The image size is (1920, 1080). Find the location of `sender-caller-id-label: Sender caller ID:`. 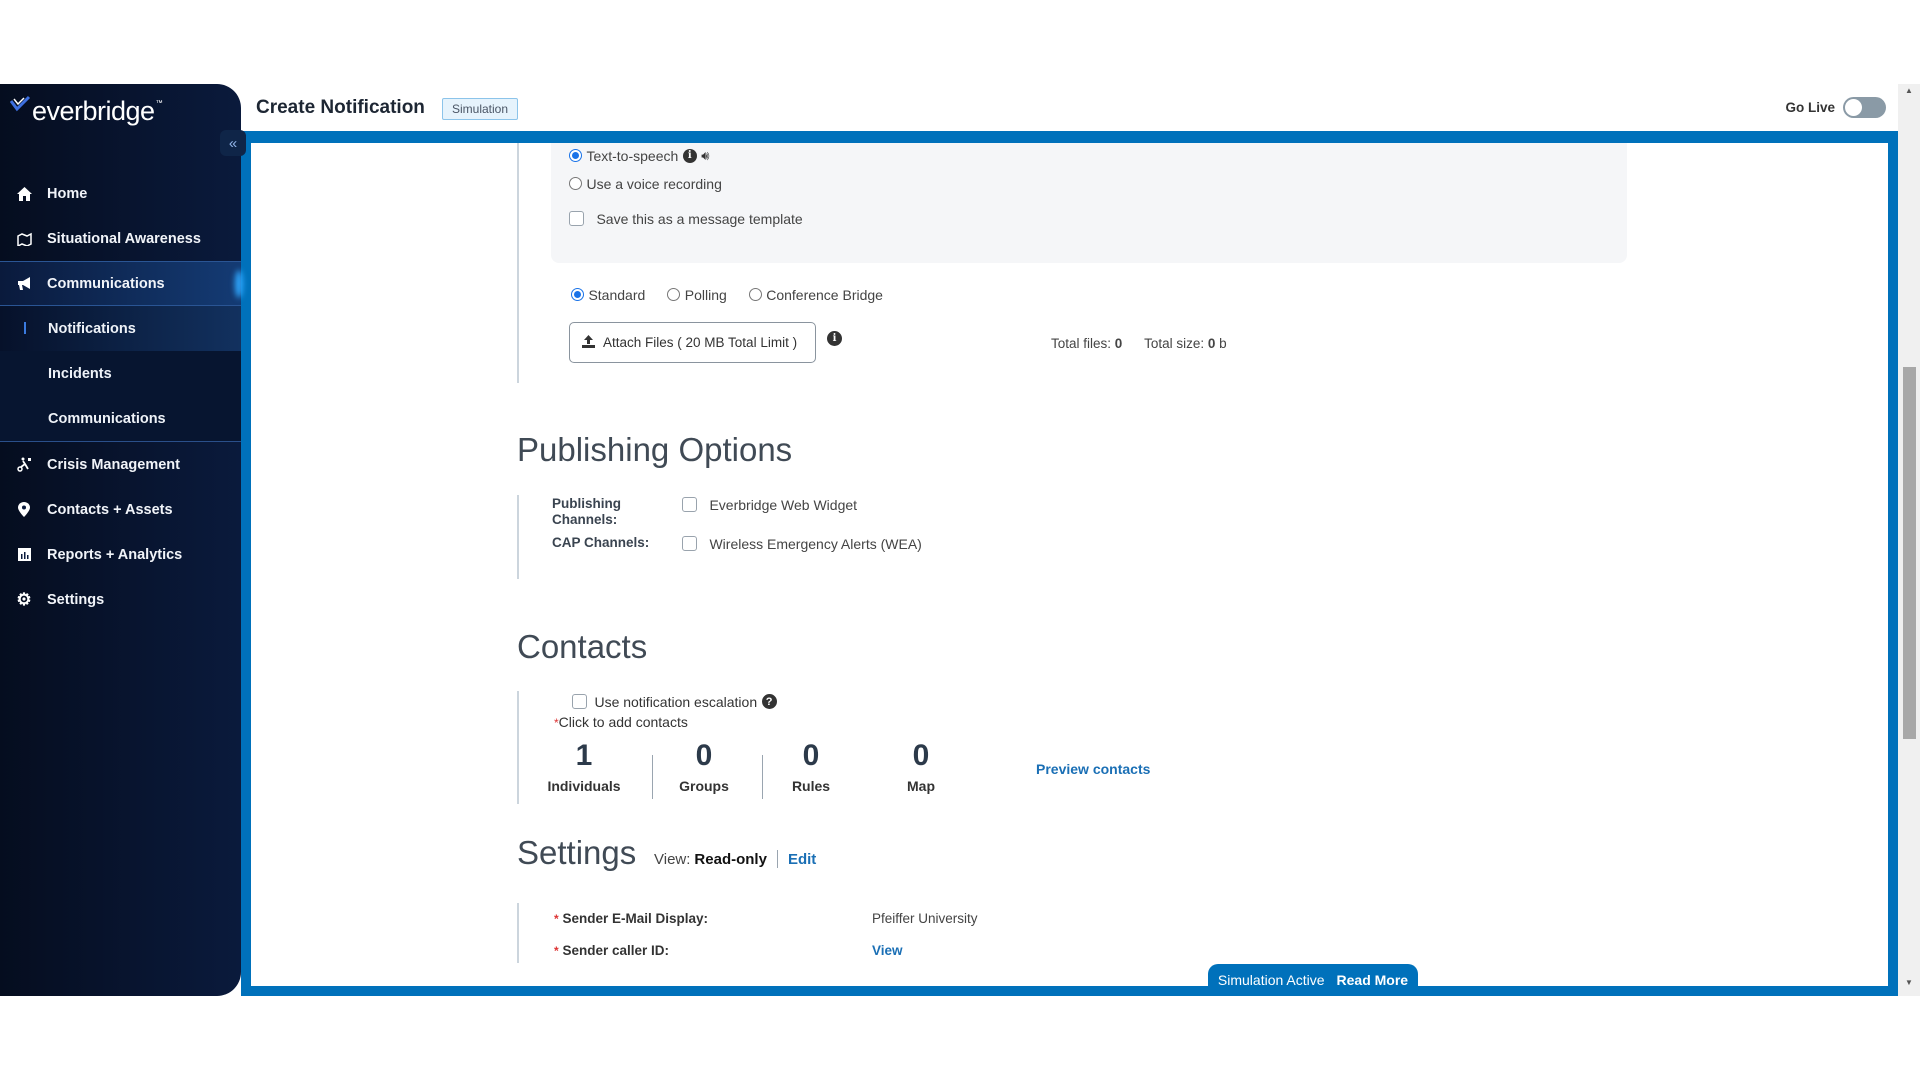

sender-caller-id-label: Sender caller ID: is located at coordinates (615, 950).